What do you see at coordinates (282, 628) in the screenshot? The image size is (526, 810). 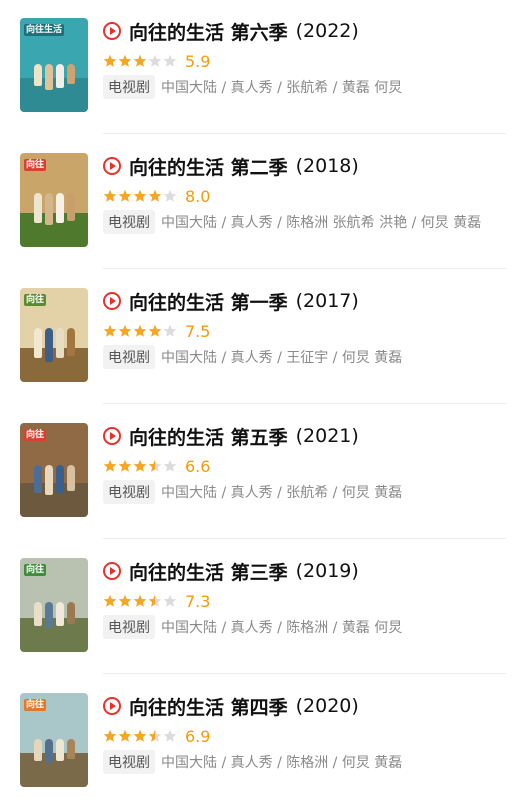 I see `show-meta: 中国大陆 / 真人秀 / 陈格洲 / 黄磊 何炅` at bounding box center [282, 628].